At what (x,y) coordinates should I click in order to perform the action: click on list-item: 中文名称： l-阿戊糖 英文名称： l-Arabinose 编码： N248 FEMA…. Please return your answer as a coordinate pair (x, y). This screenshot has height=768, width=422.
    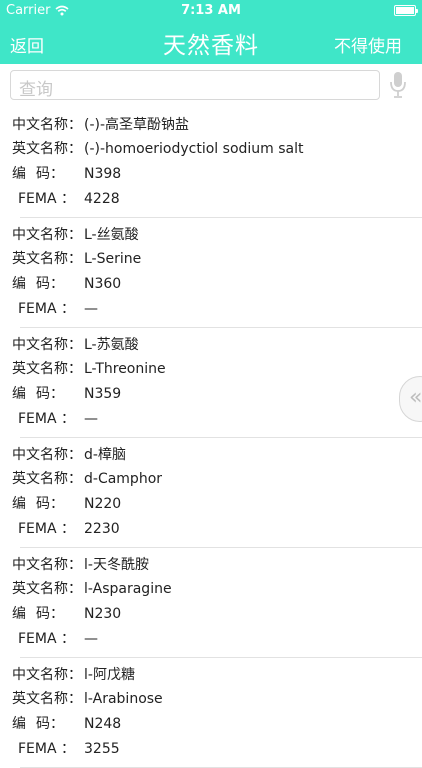
    Looking at the image, I should click on (211, 713).